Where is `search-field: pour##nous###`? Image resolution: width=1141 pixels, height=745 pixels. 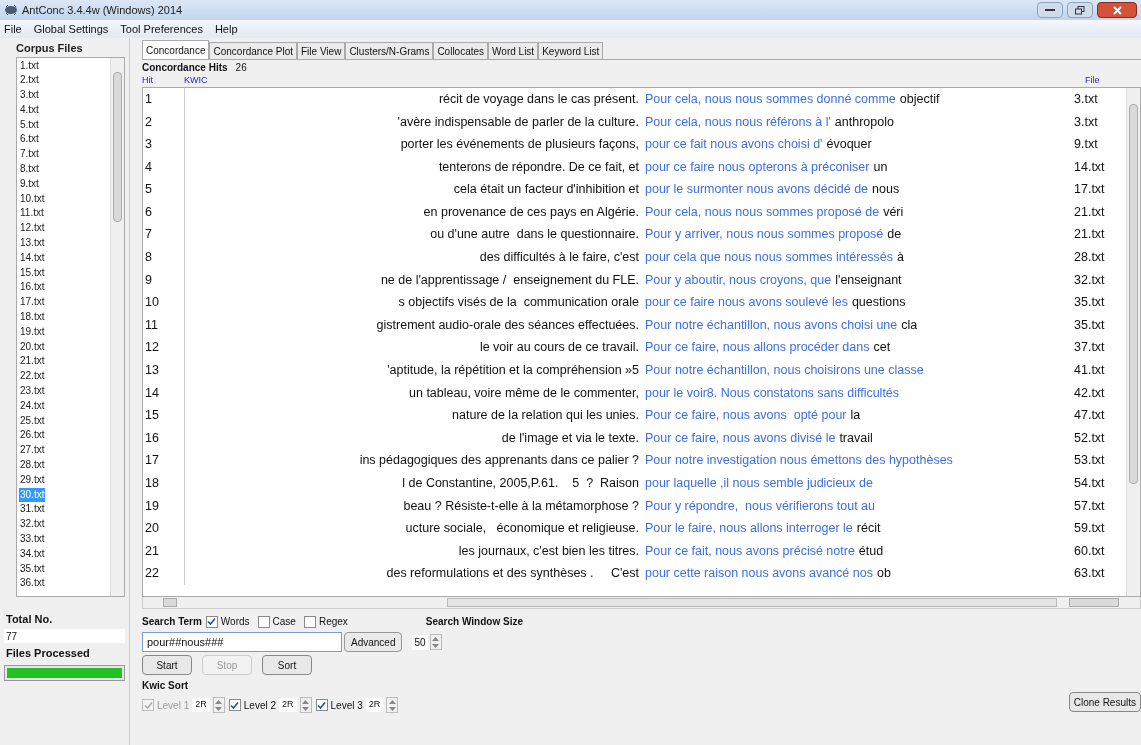 search-field: pour##nous### is located at coordinates (242, 642).